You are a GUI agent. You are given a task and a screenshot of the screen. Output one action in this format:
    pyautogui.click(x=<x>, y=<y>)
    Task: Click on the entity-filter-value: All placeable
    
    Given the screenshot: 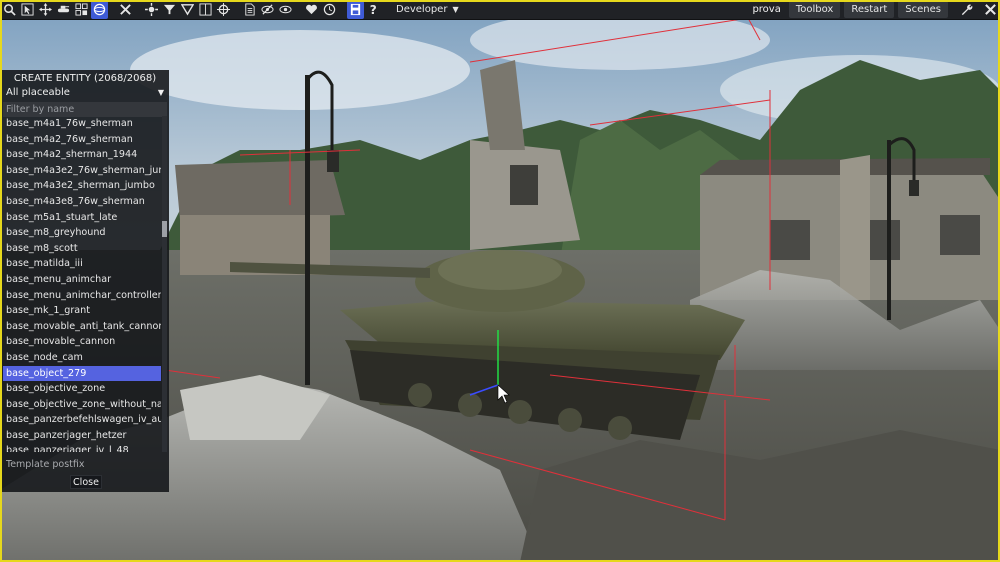 What is the action you would take?
    pyautogui.click(x=38, y=92)
    